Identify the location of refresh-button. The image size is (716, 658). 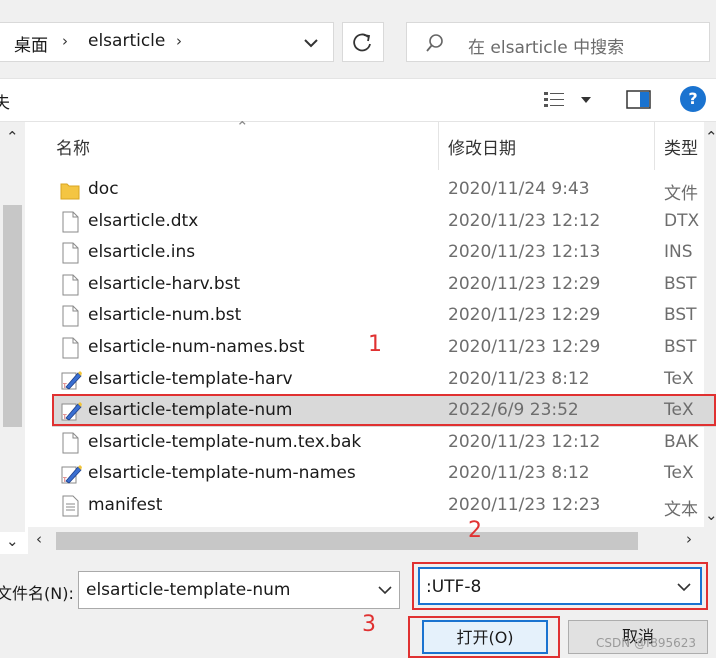
(363, 42).